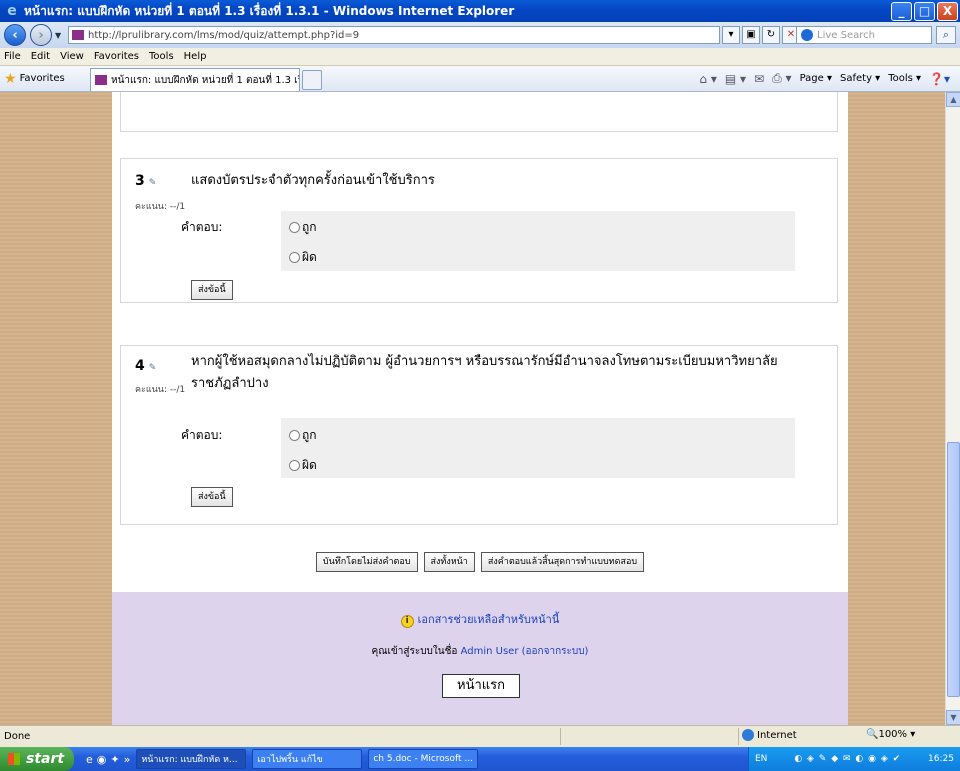 The width and height of the screenshot is (960, 771). I want to click on feeds-icon: ▤ ▾, so click(735, 79).